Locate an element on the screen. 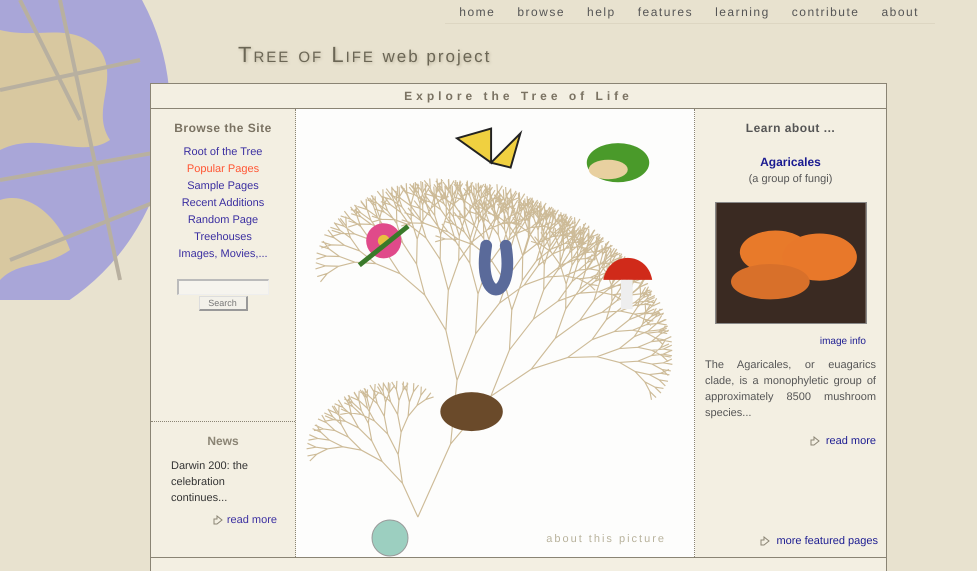 The width and height of the screenshot is (977, 571). browse-heading: Browse the Site is located at coordinates (223, 128).